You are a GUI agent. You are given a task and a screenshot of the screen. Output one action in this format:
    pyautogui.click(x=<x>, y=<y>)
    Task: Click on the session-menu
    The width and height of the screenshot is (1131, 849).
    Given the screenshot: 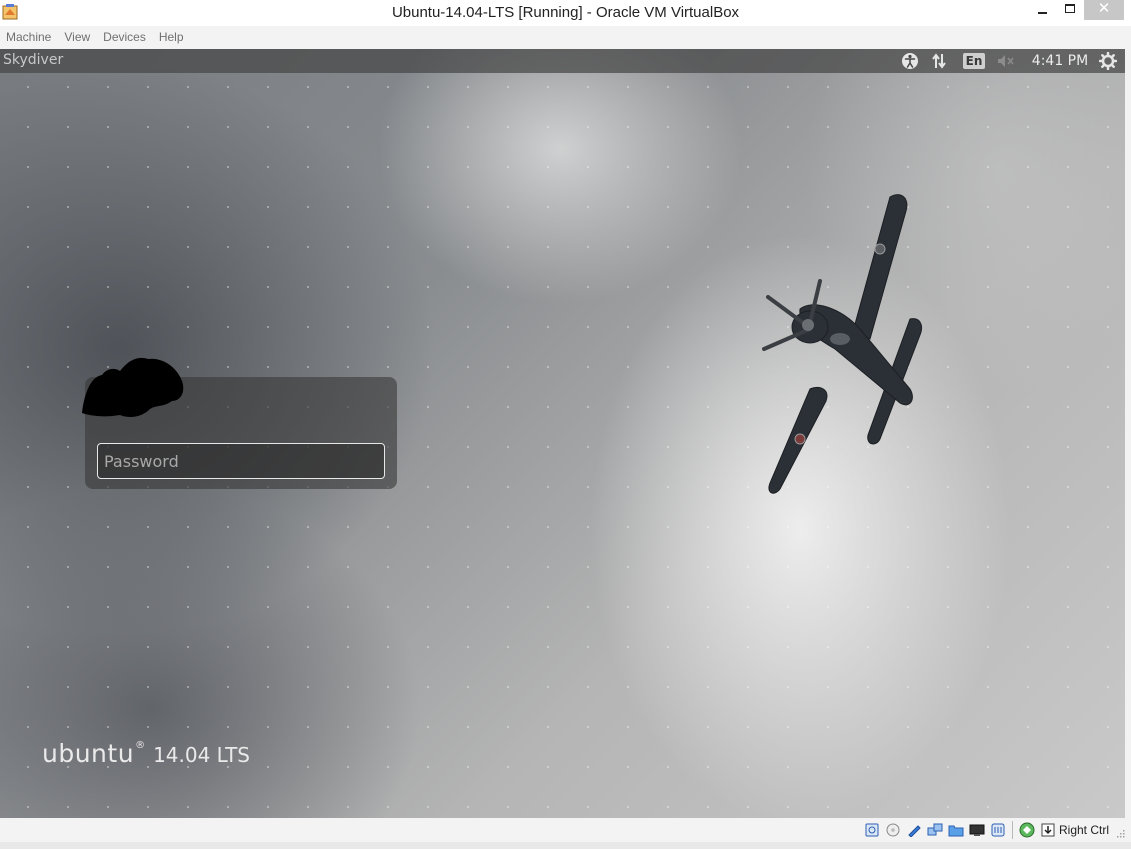 What is the action you would take?
    pyautogui.click(x=1108, y=61)
    